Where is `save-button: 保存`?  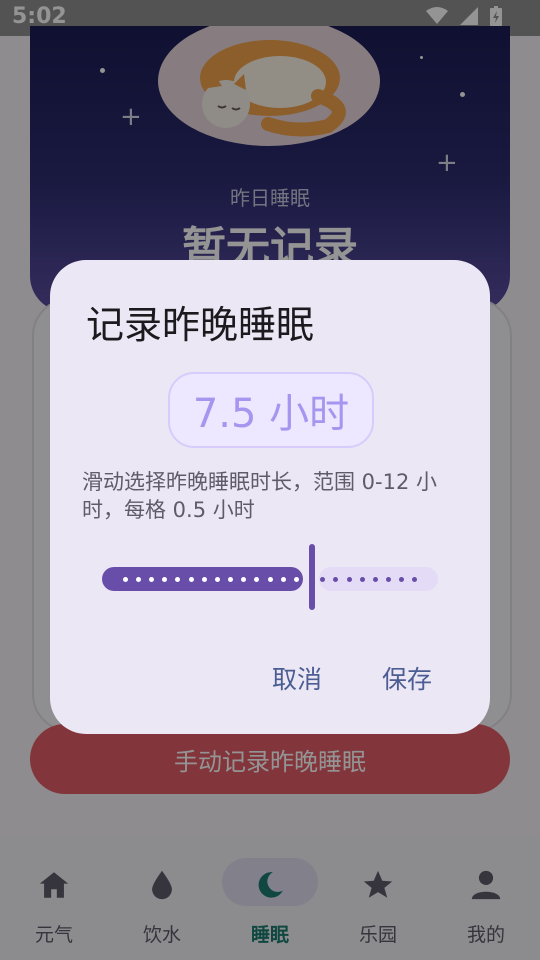 save-button: 保存 is located at coordinates (407, 678).